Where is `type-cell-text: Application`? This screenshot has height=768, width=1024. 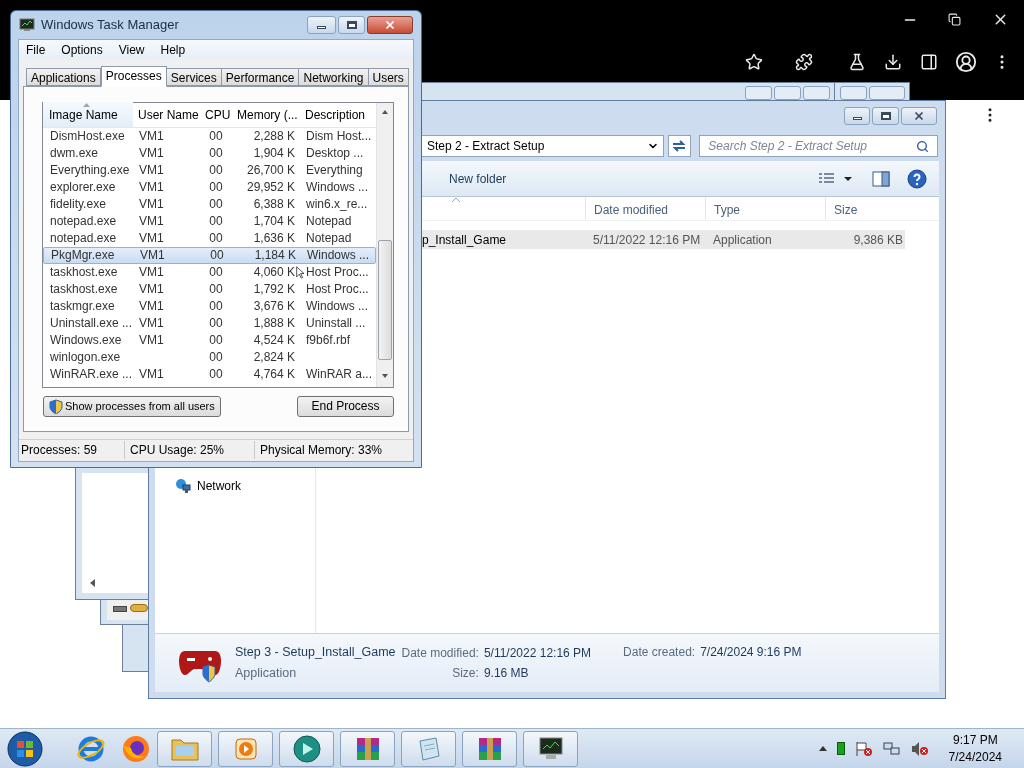
type-cell-text: Application is located at coordinates (742, 240).